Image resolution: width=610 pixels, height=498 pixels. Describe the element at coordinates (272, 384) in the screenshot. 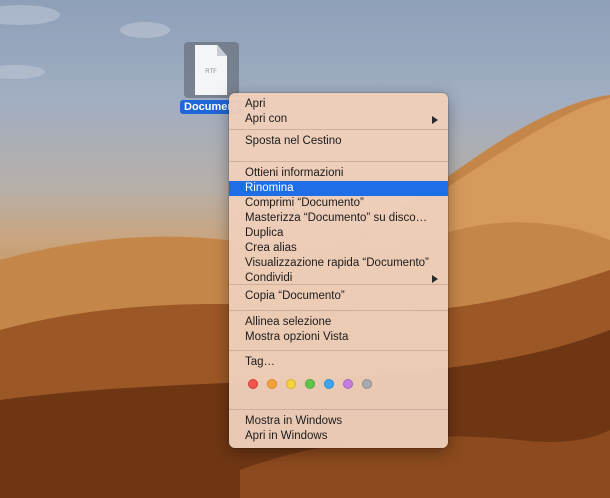

I see `tag-orange-dot` at that location.